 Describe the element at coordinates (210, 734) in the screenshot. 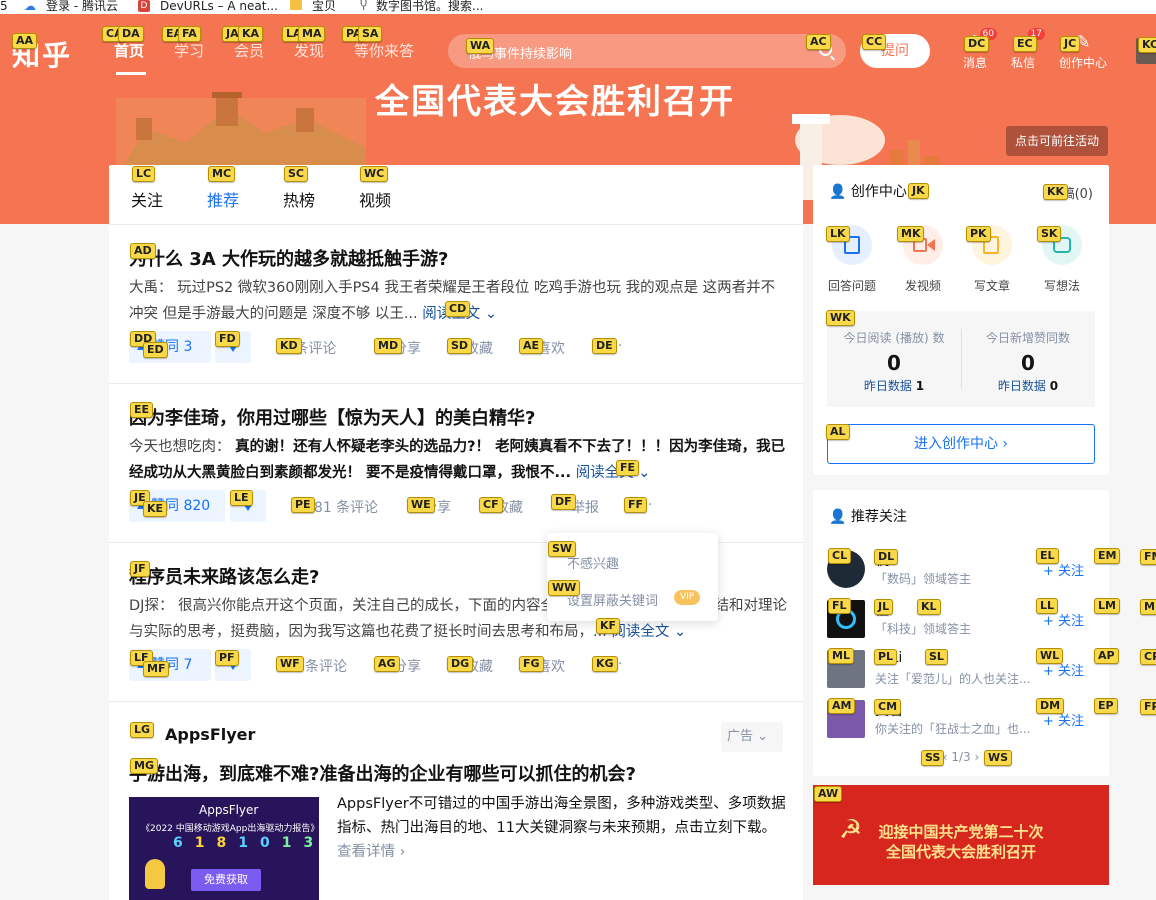

I see `advertiser-name: AppsFlyer` at that location.